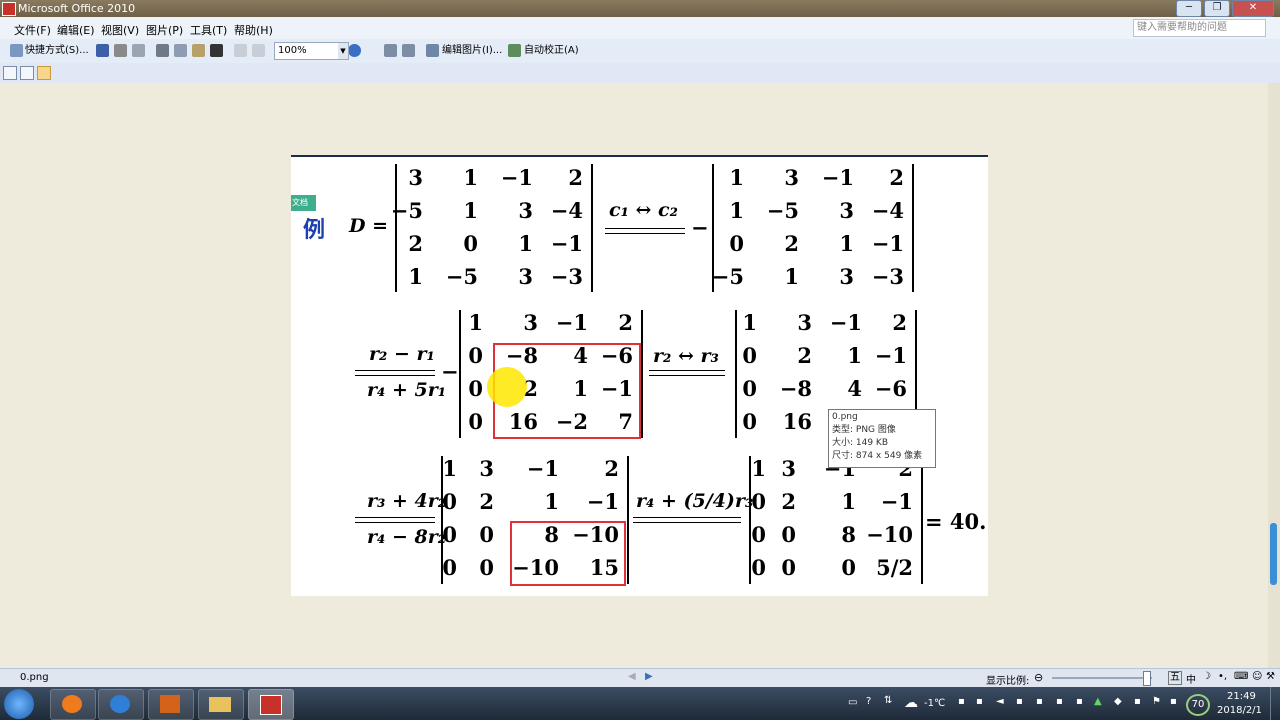 Image resolution: width=1280 pixels, height=720 pixels. Describe the element at coordinates (1241, 676) in the screenshot. I see `ime-keyboard-icon: ⌨` at that location.